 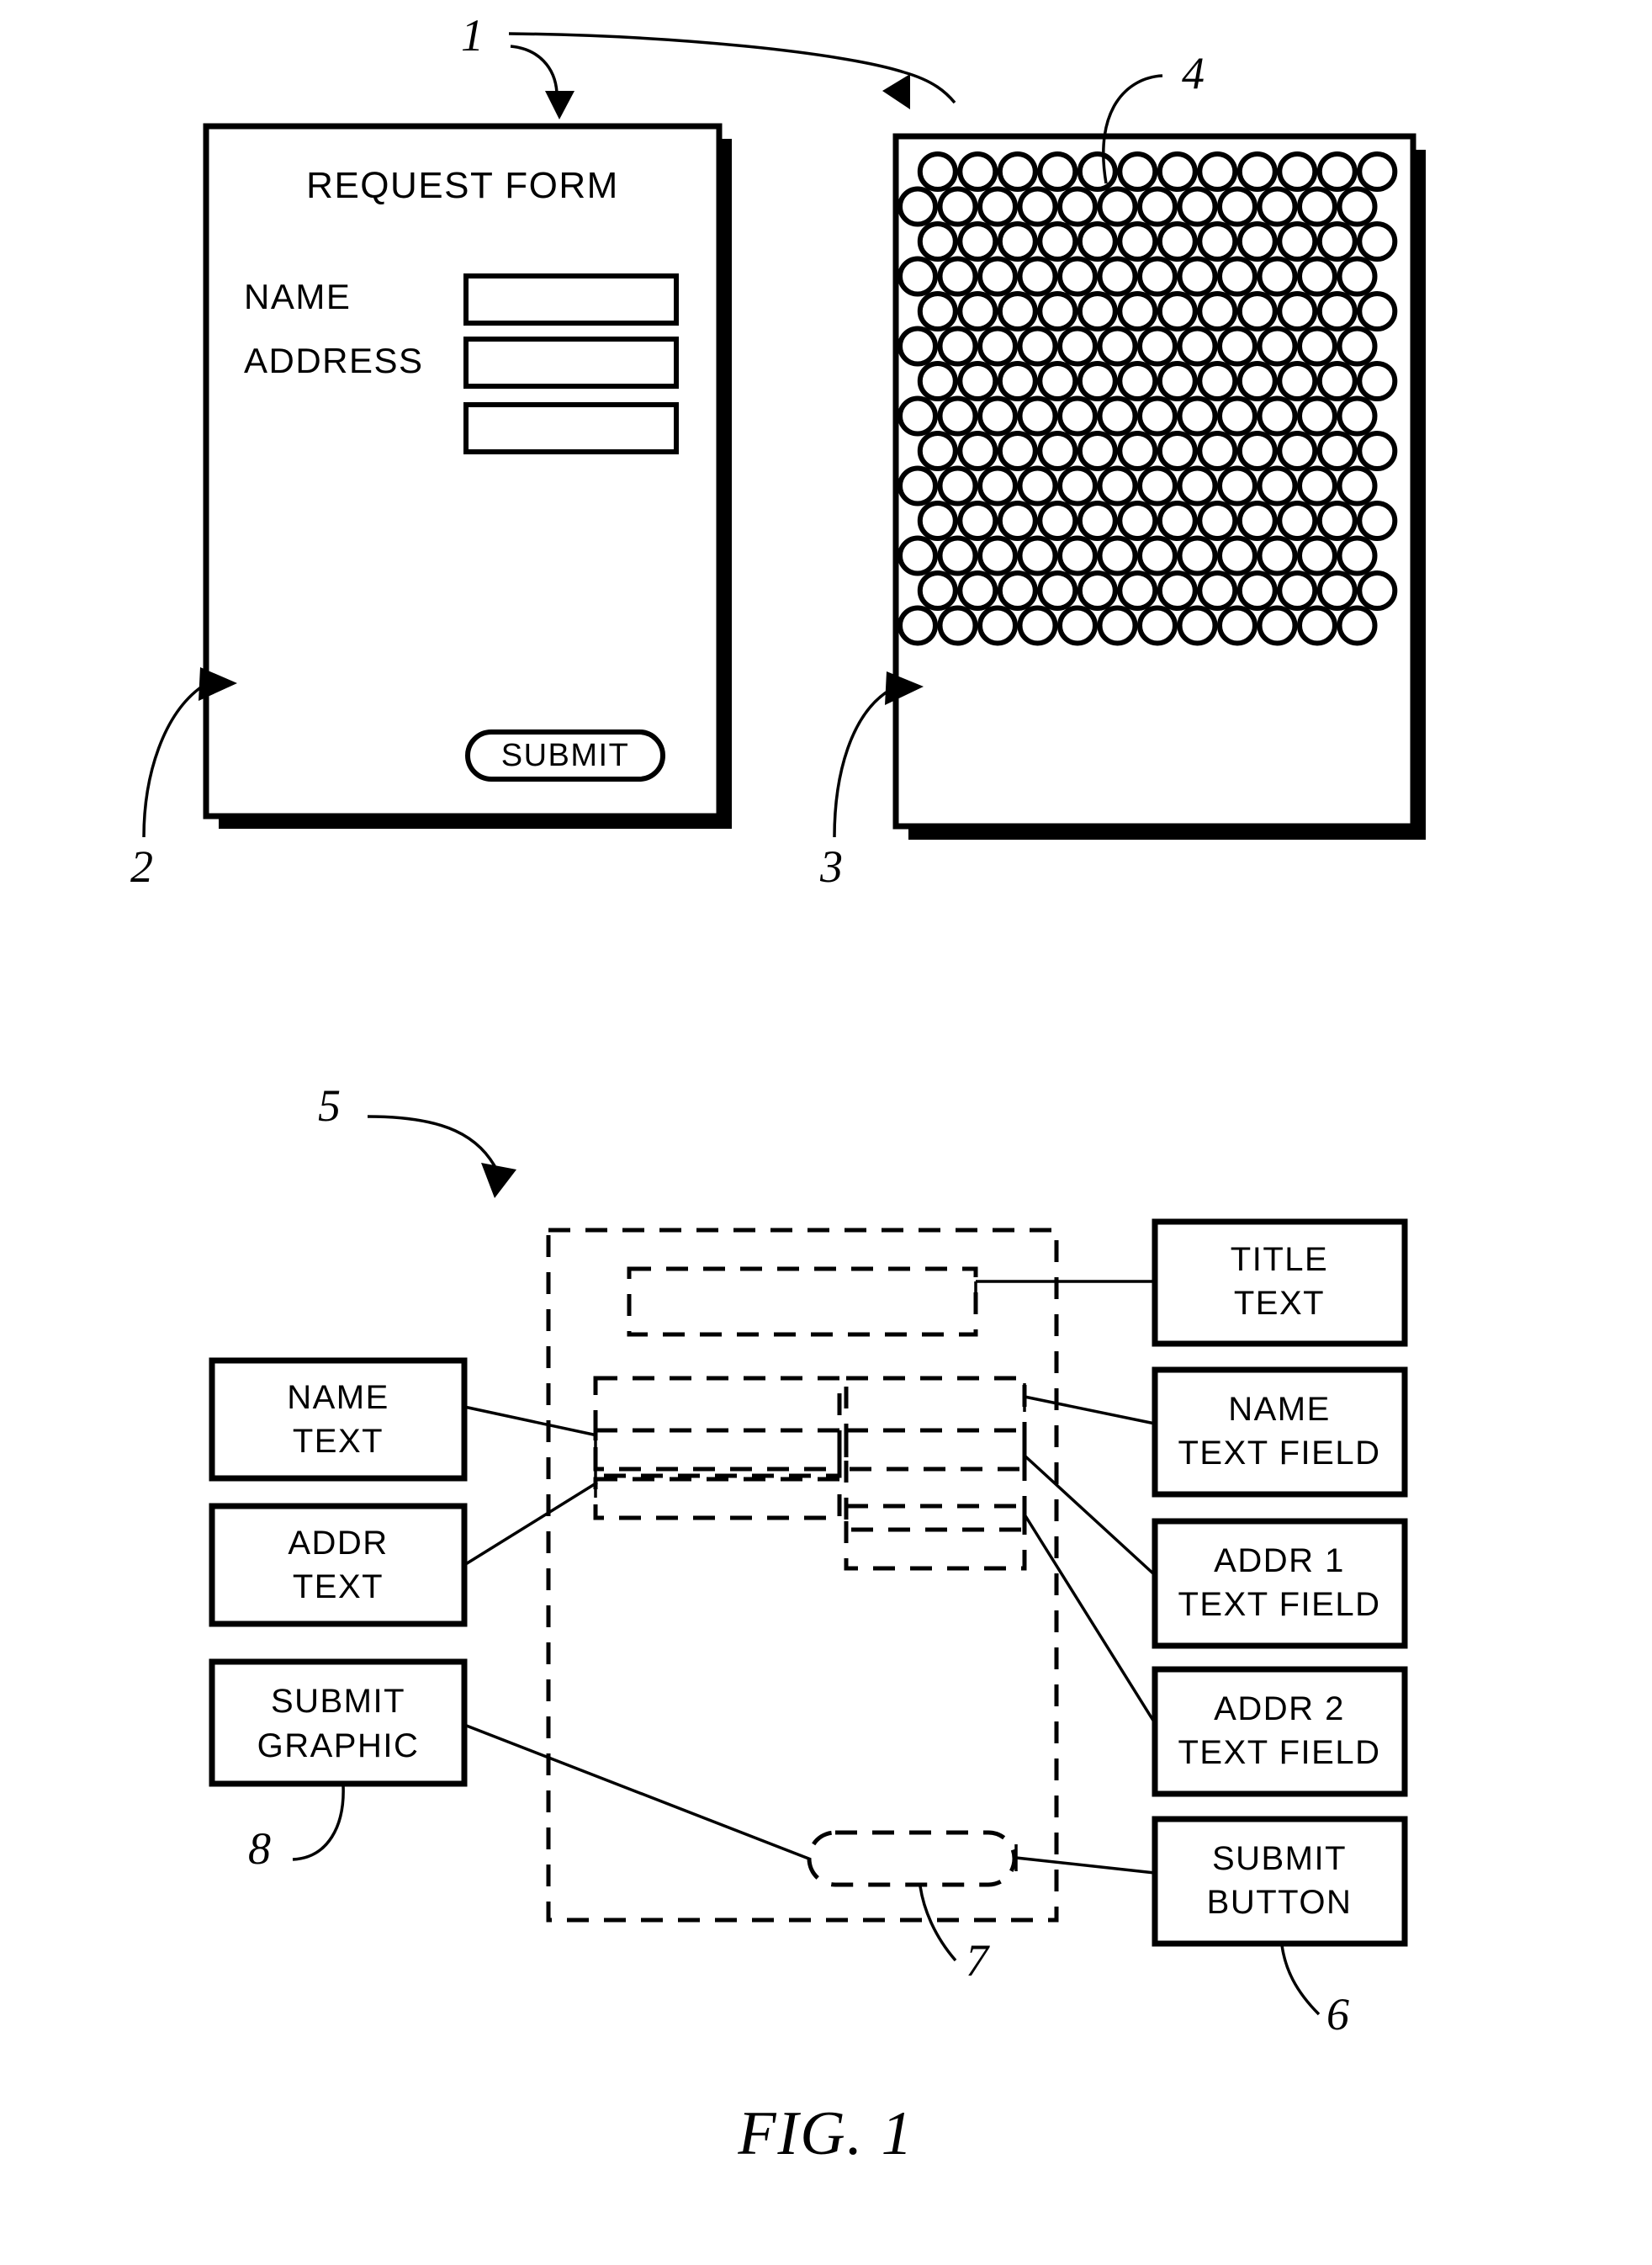 I want to click on reference-numeral-8-group: 8, so click(x=296, y=1829).